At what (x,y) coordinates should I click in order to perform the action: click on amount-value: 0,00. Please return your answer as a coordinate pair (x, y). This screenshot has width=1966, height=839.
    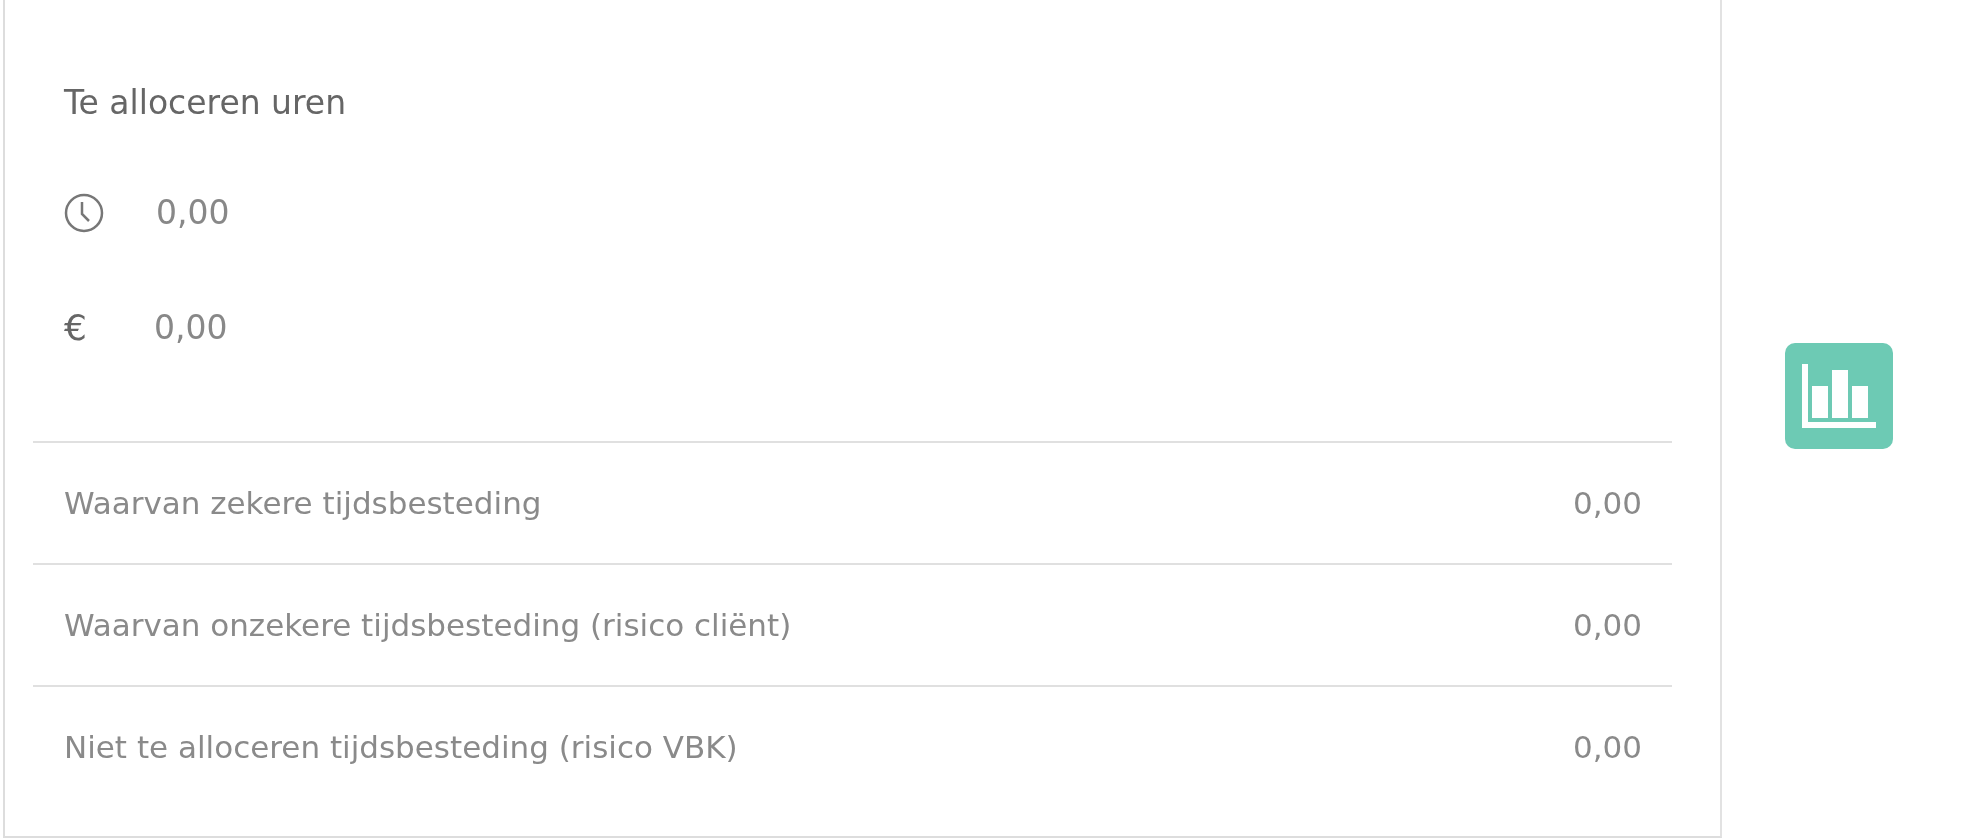
    Looking at the image, I should click on (191, 328).